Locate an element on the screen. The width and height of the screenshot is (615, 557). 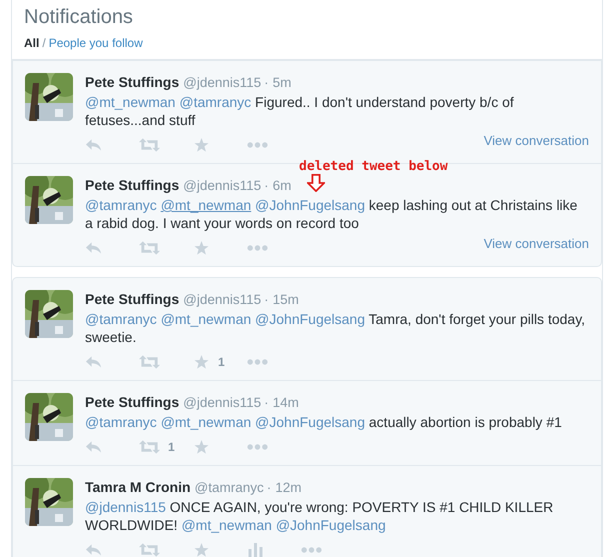
filter-link: People you follow is located at coordinates (95, 43).